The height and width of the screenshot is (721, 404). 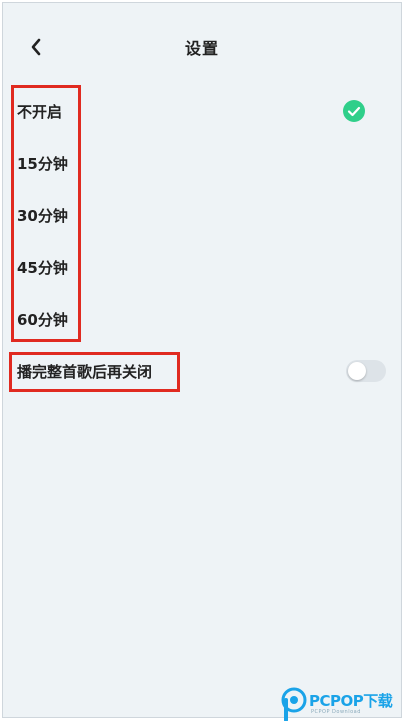 What do you see at coordinates (201, 48) in the screenshot?
I see `page-title: 设置` at bounding box center [201, 48].